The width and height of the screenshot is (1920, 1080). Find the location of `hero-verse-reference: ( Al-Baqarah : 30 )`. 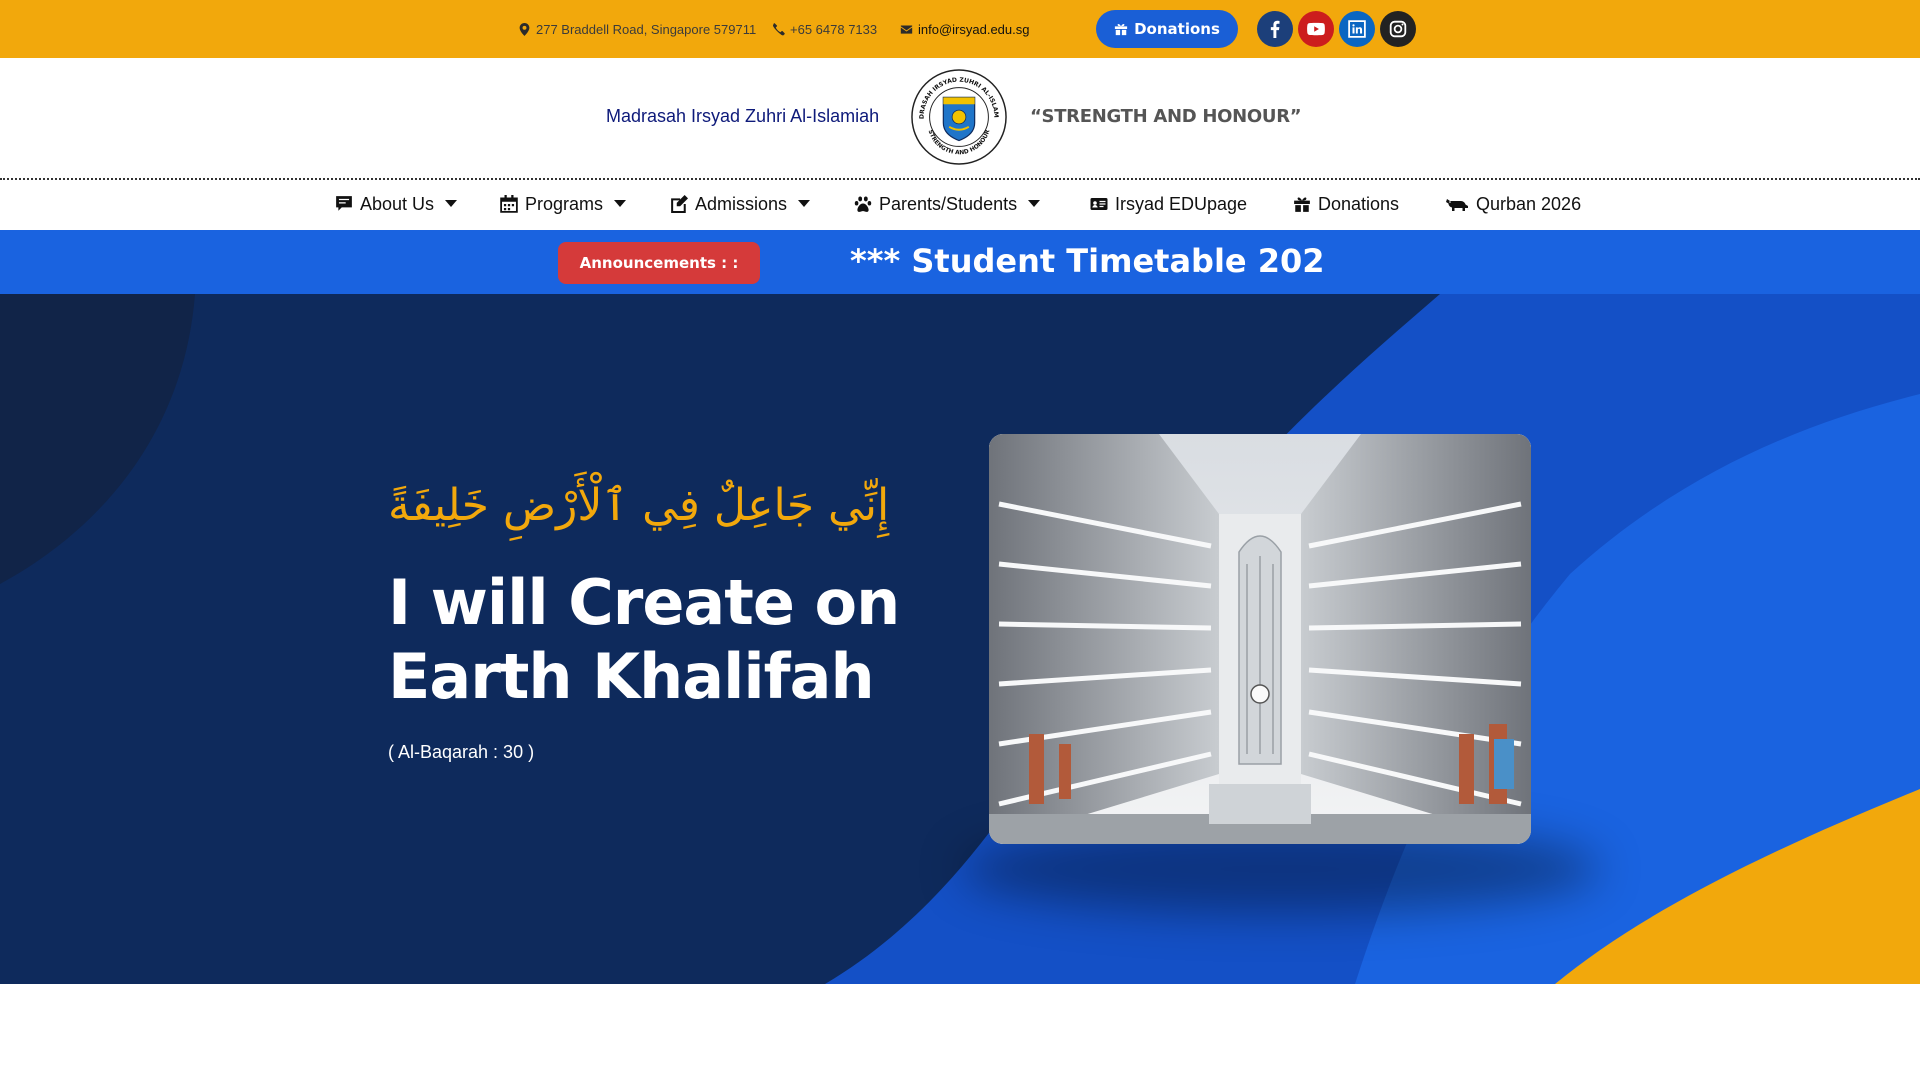

hero-verse-reference: ( Al-Baqarah : 30 ) is located at coordinates (461, 752).